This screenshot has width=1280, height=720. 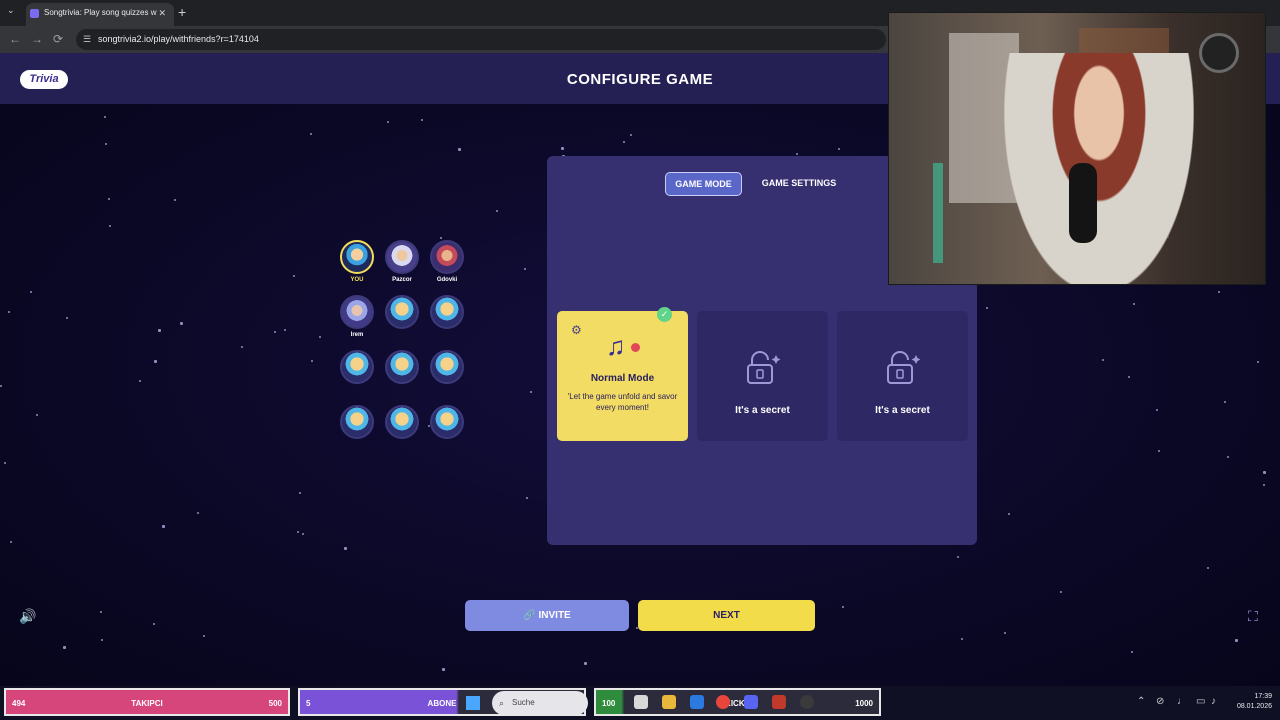 I want to click on chrome-icon, so click(x=723, y=702).